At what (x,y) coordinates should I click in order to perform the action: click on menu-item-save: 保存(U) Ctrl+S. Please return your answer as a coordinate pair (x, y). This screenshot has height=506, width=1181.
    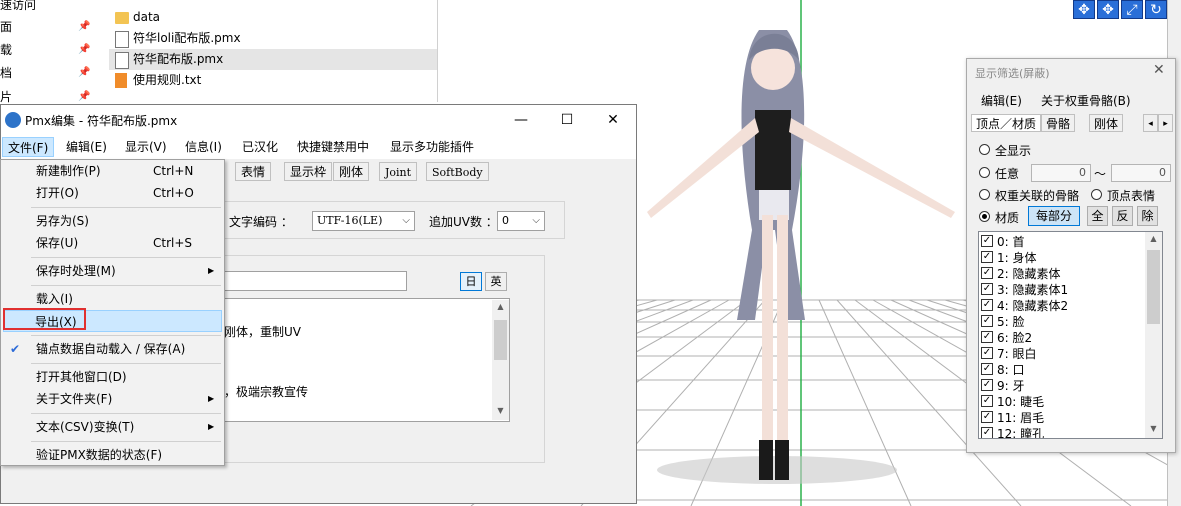
    Looking at the image, I should click on (112, 243).